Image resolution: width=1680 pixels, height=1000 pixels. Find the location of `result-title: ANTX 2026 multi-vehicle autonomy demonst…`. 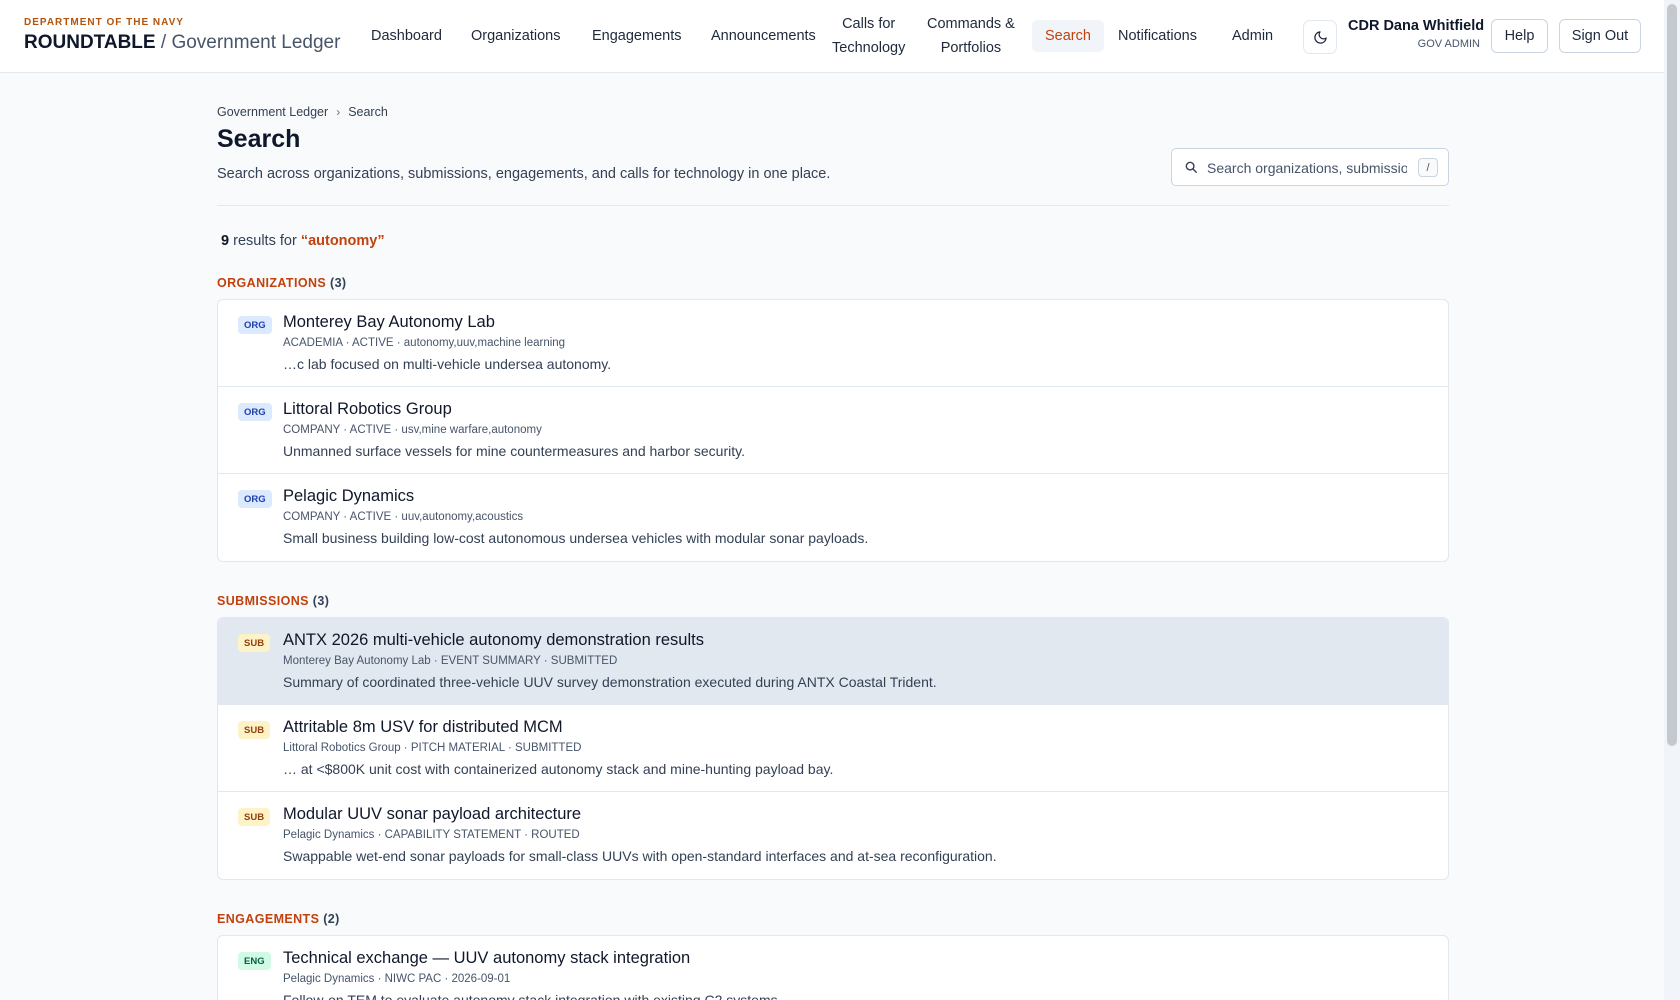

result-title: ANTX 2026 multi-vehicle autonomy demonst… is located at coordinates (493, 640).